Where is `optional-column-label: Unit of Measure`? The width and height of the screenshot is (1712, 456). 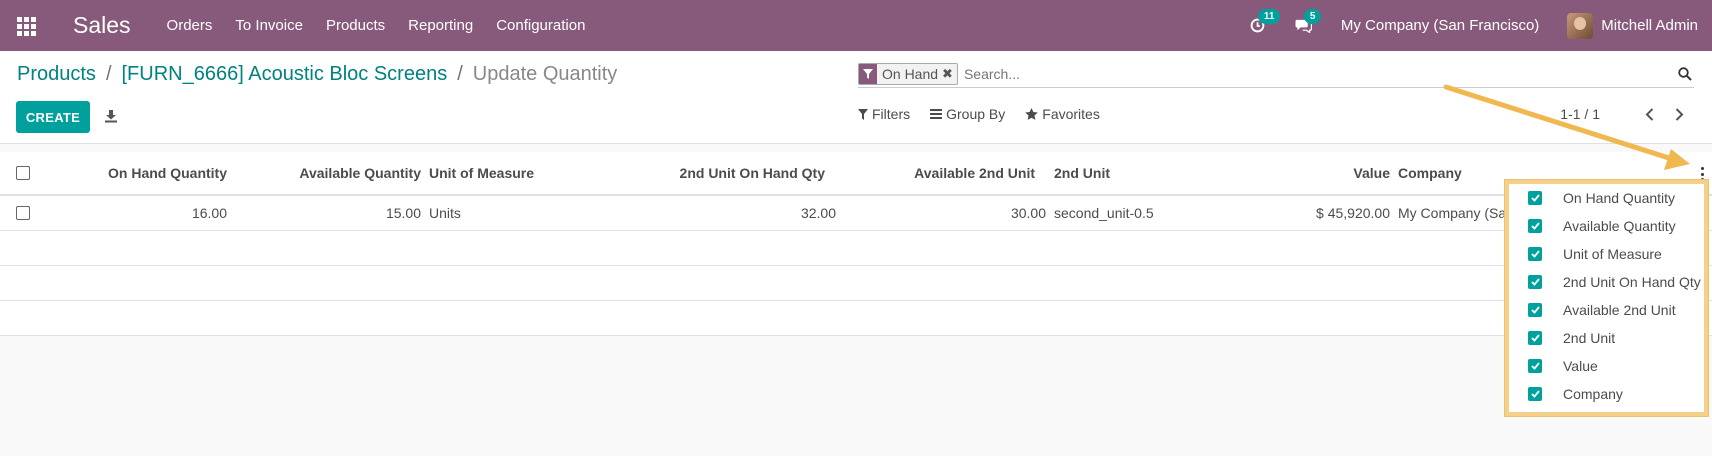
optional-column-label: Unit of Measure is located at coordinates (1612, 254).